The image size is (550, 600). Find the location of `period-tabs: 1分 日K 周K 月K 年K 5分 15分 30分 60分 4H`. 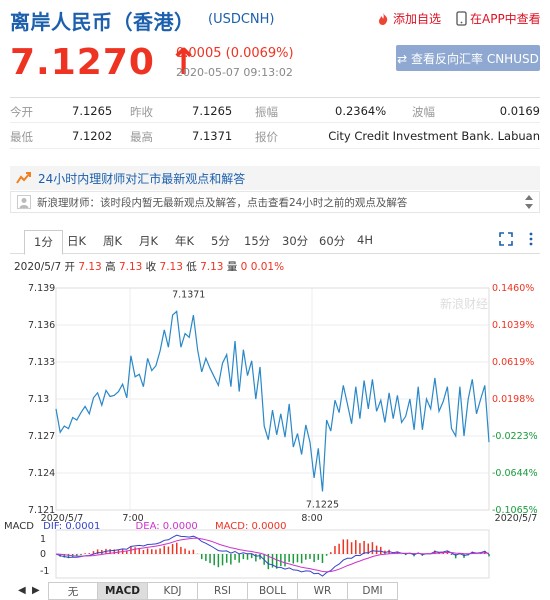

period-tabs: 1分 日K 周K 月K 年K 5分 15分 30分 60分 4H is located at coordinates (275, 241).